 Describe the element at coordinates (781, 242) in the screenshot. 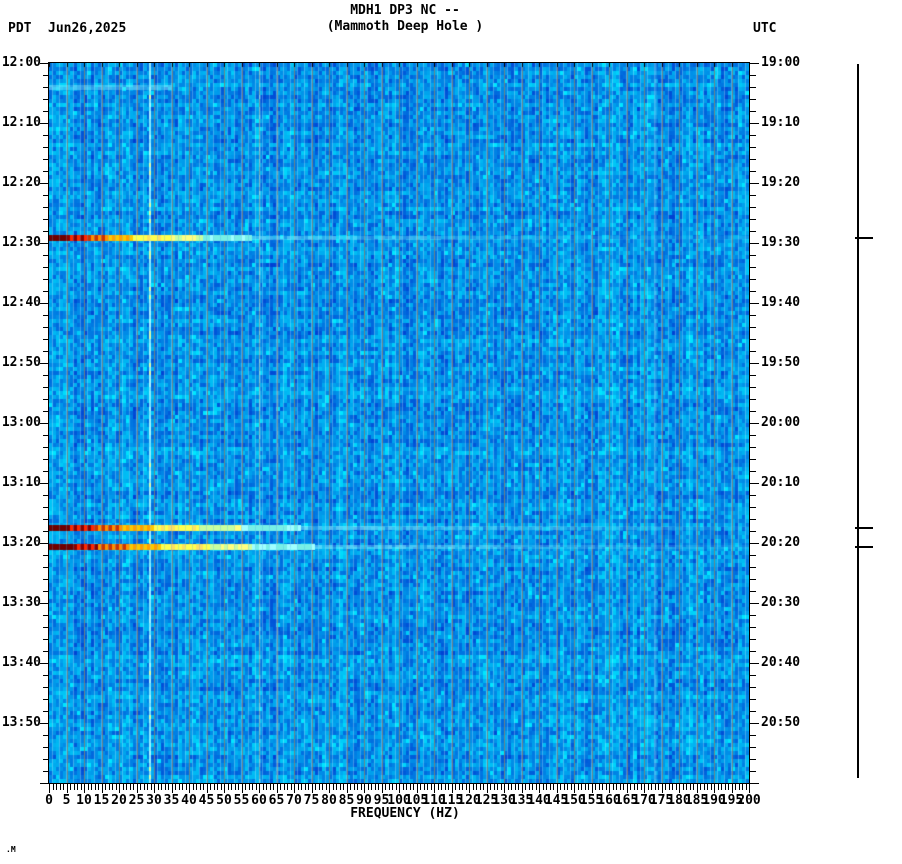

I see `right-time-label: 19:30` at that location.